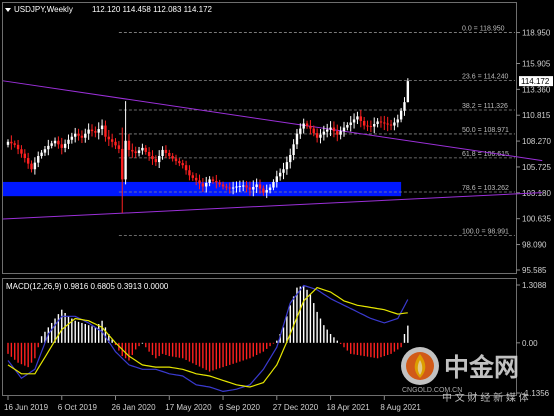 The height and width of the screenshot is (416, 554). Describe the element at coordinates (485, 130) in the screenshot. I see `fib-level-label: 50.0 = 108.971` at that location.